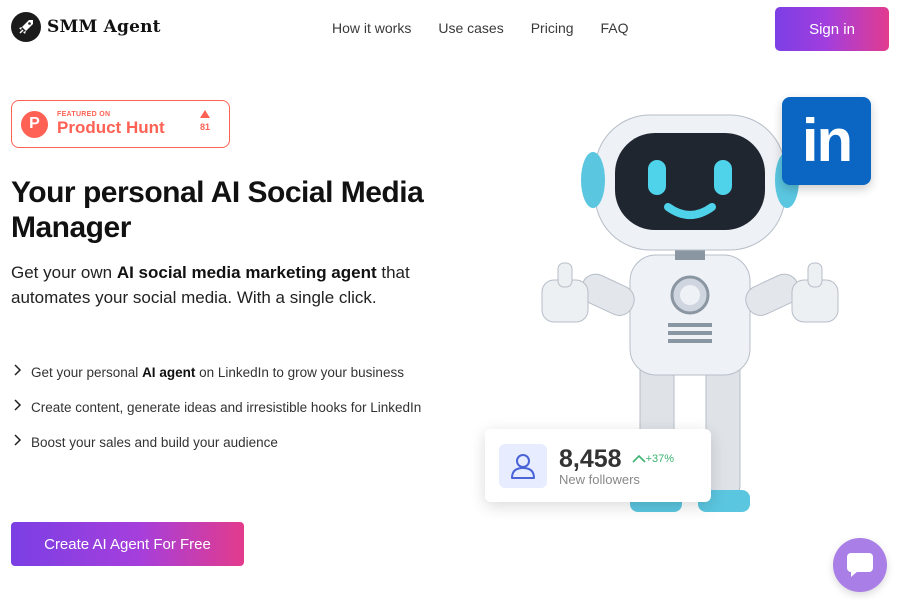  I want to click on chevron-up-icon, so click(638, 458).